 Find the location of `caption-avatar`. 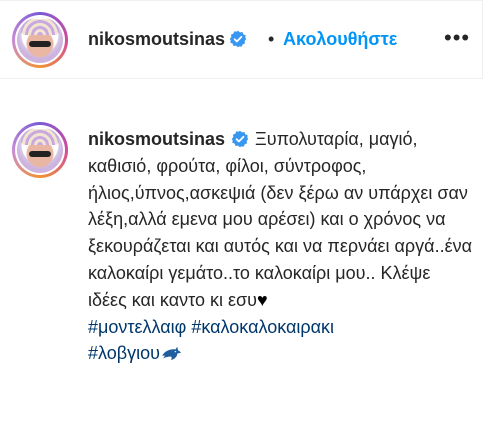

caption-avatar is located at coordinates (40, 150).